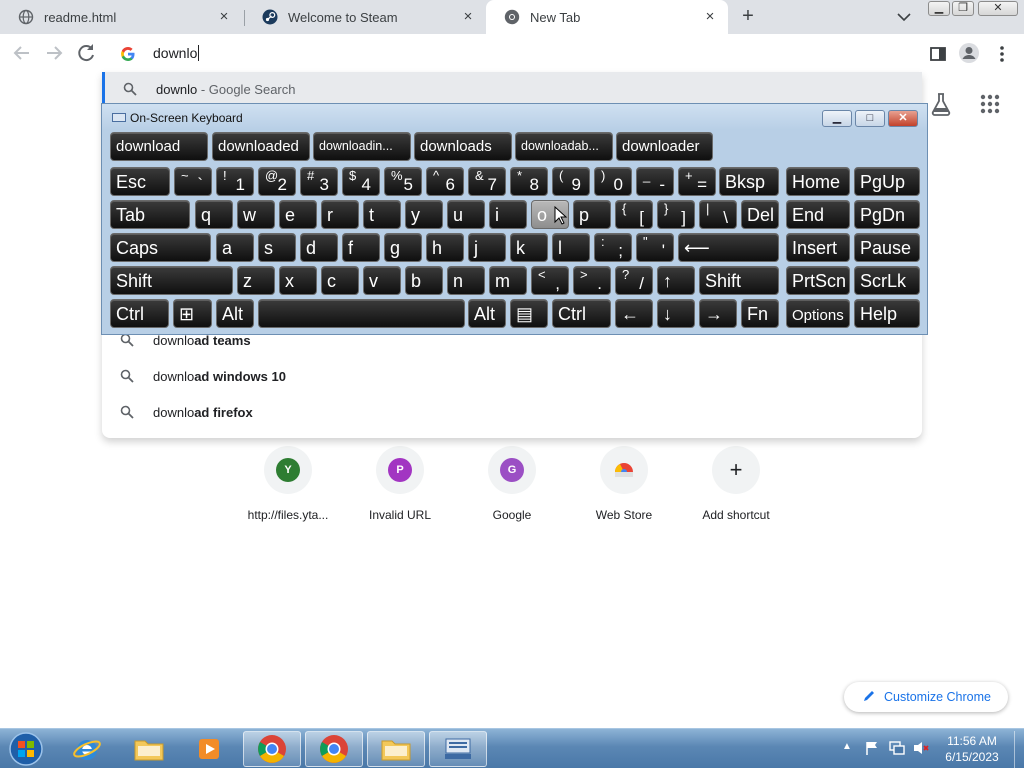  I want to click on osk-title-bar: On-Screen Keyboard ▁ □ ✕, so click(514, 117).